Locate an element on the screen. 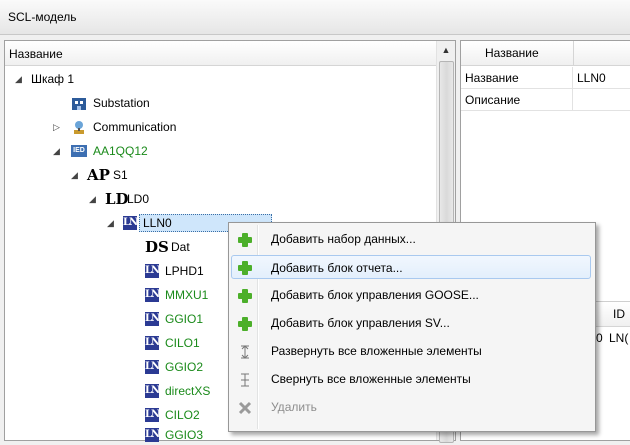 The width and height of the screenshot is (630, 445). property-value: LLN0 is located at coordinates (601, 78).